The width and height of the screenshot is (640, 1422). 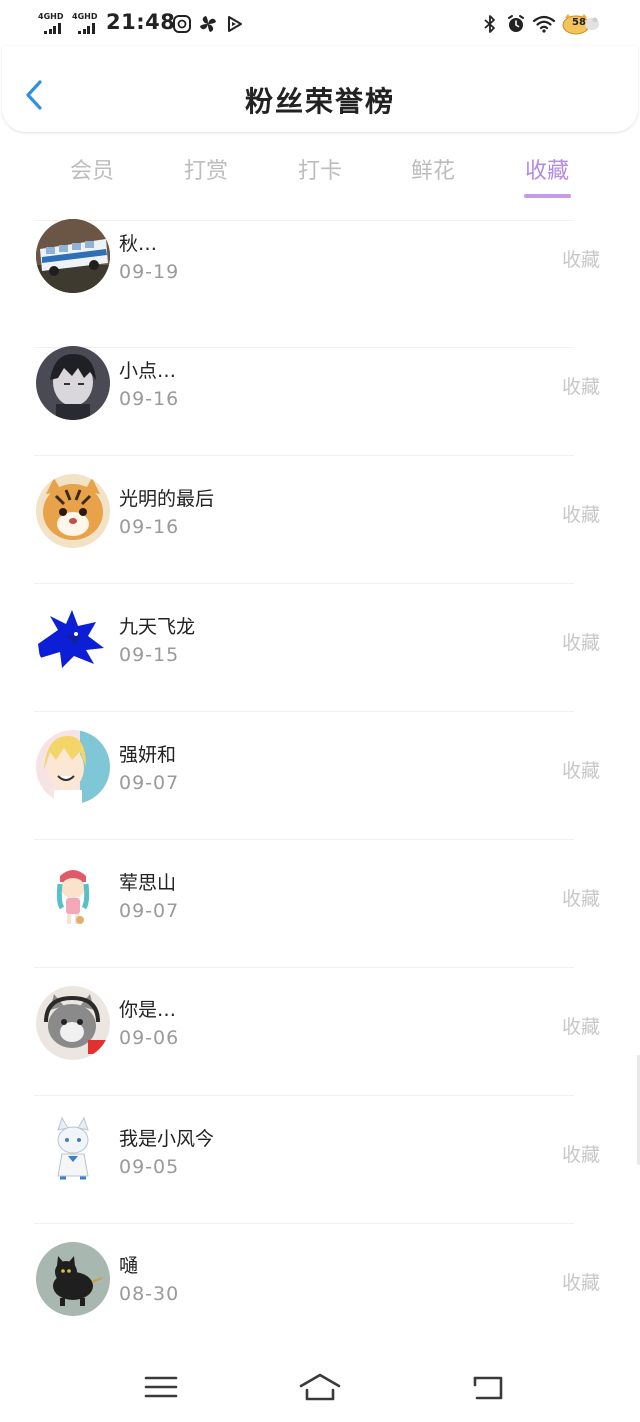 I want to click on fan-name: 荤思山, so click(x=148, y=883).